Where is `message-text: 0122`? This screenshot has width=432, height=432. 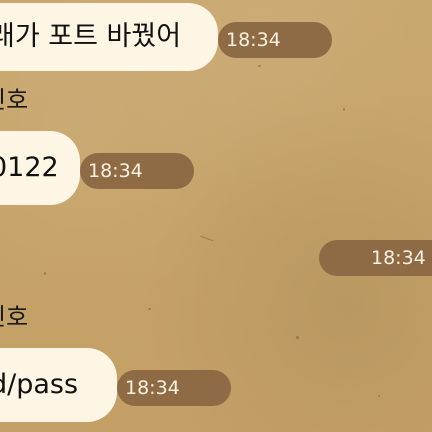
message-text: 0122 is located at coordinates (29, 167).